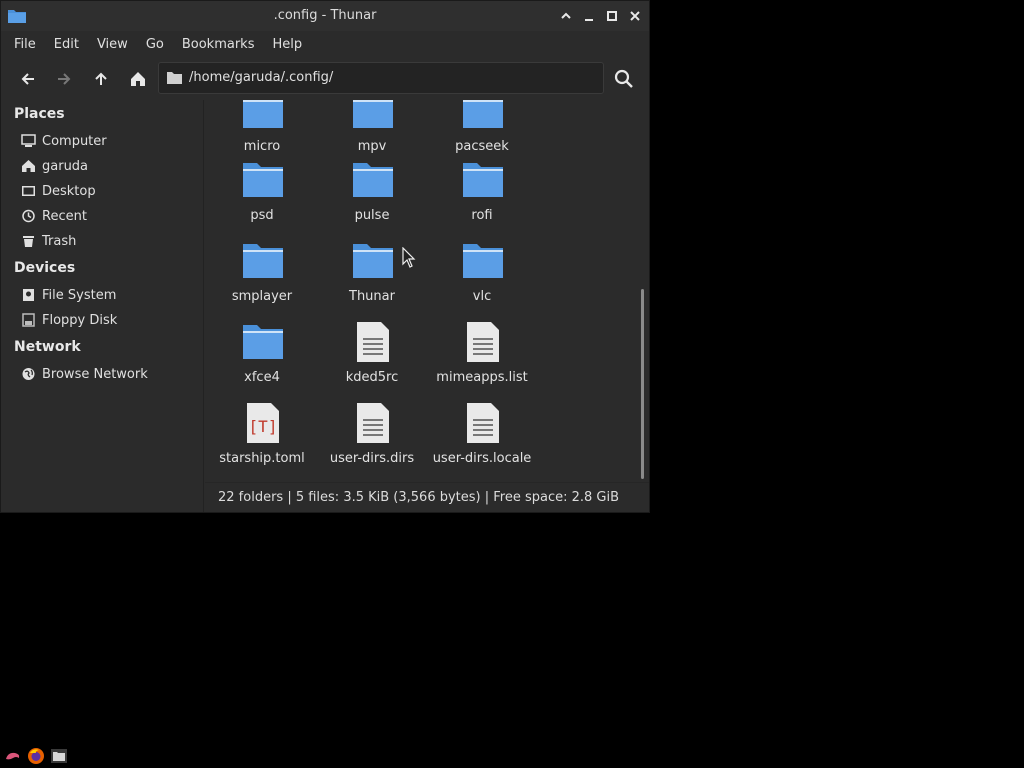 This screenshot has width=1024, height=768. I want to click on title-bar: .config - Thunar, so click(325, 16).